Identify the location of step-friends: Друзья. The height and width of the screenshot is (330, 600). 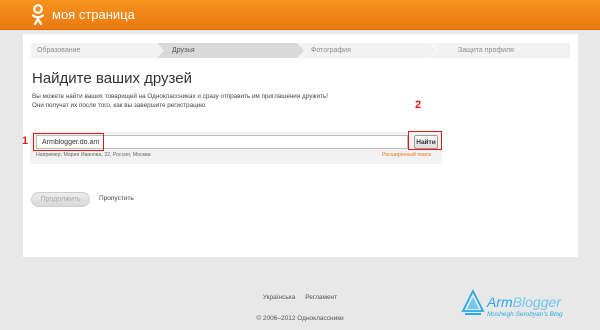
(231, 50).